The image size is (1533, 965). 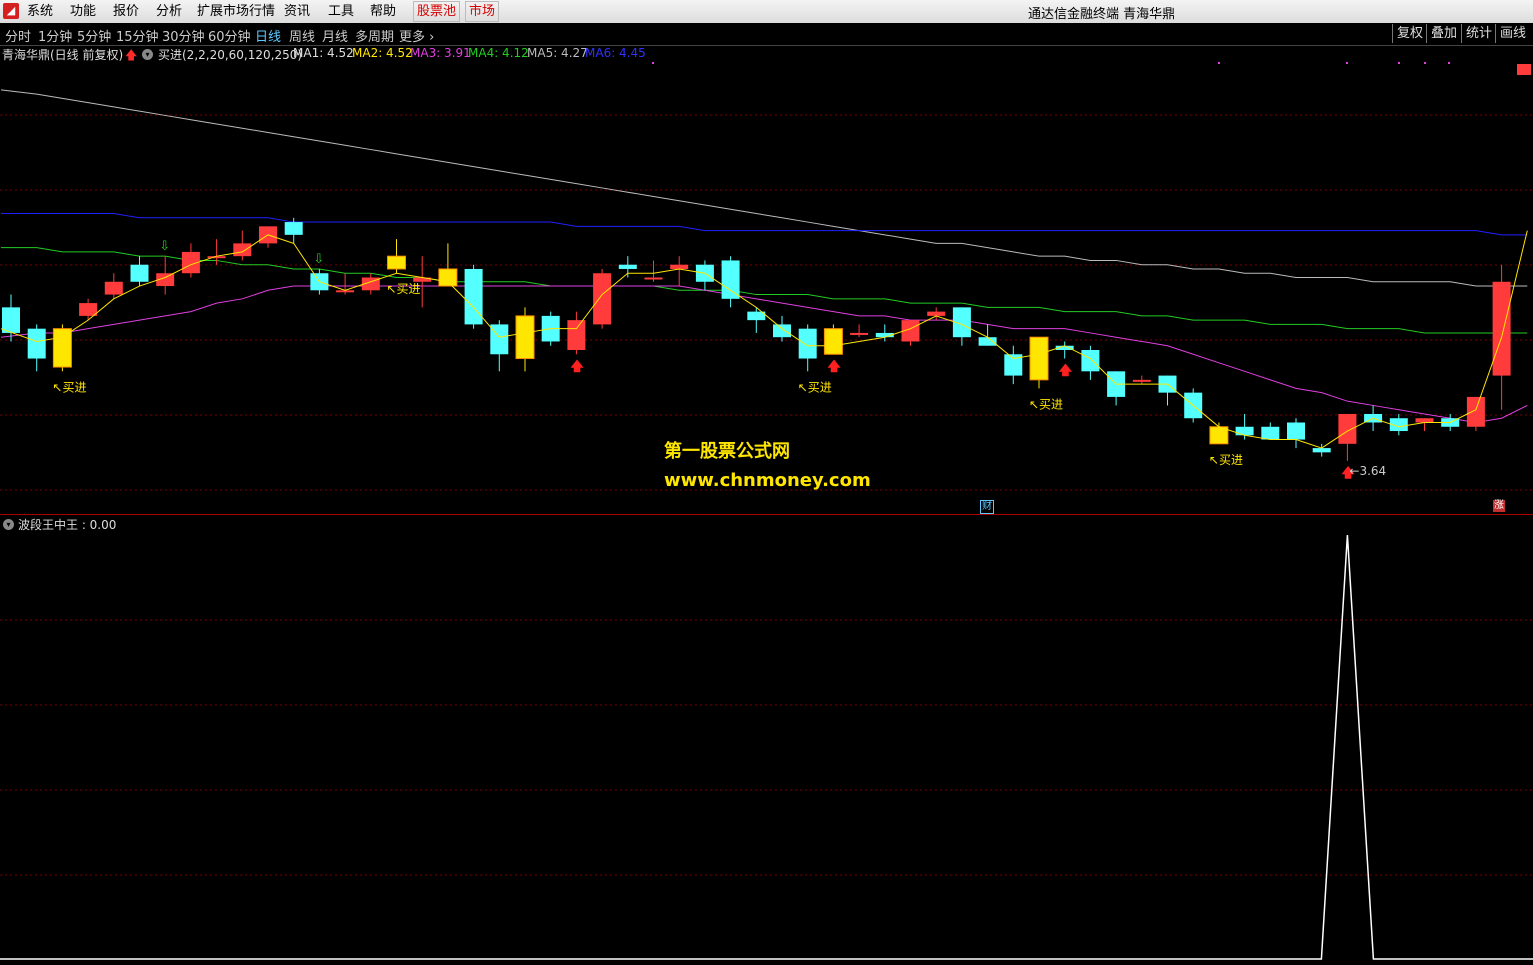 What do you see at coordinates (8, 524) in the screenshot?
I see `indicator-dropdown-icon: ▾` at bounding box center [8, 524].